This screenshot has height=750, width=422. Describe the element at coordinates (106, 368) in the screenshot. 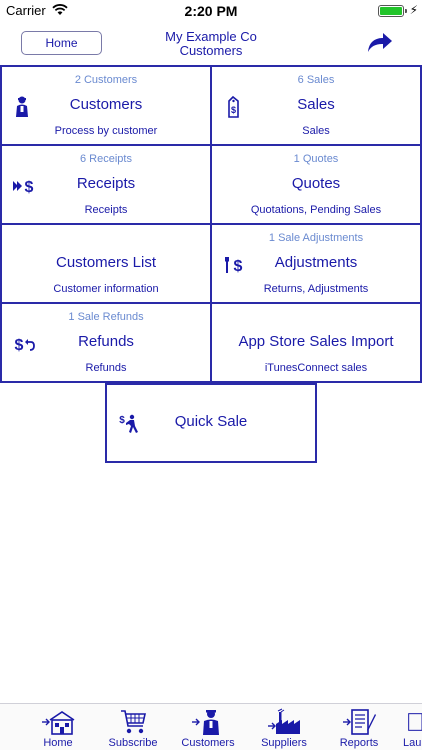

I see `tile-subtitle: Refunds` at that location.